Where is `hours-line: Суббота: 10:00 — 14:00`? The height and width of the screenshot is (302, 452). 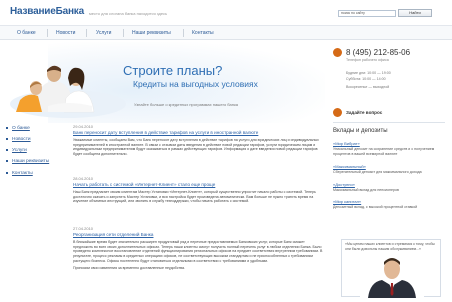
hours-line: Суббота: 10:00 — 14:00 is located at coordinates (366, 79).